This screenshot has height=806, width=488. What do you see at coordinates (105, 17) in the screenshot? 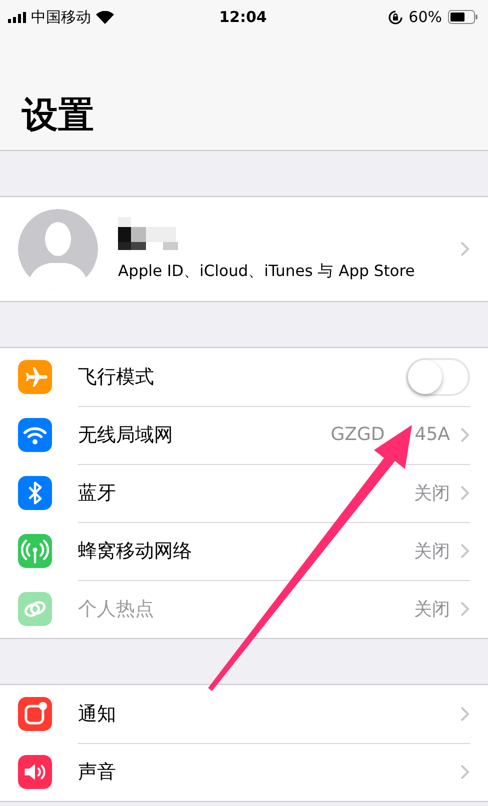
I see `wifi-icon` at bounding box center [105, 17].